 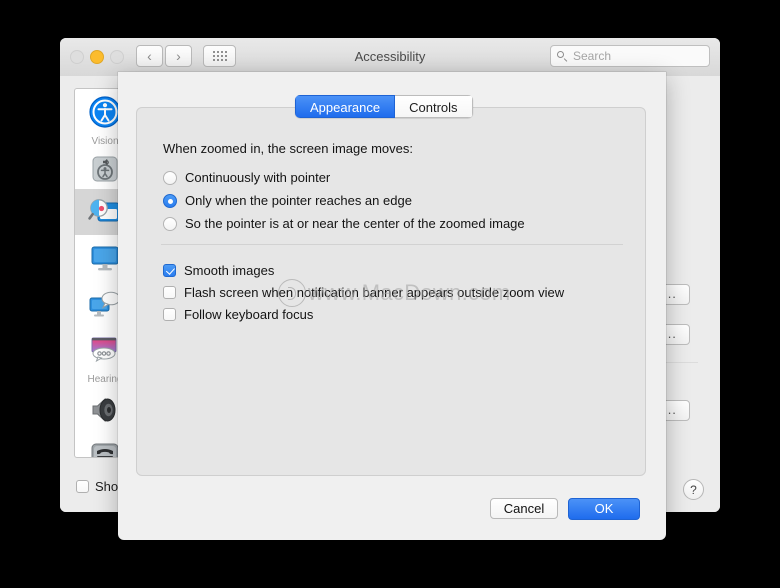 What do you see at coordinates (249, 314) in the screenshot?
I see `checkbox-label-follow-keyboard-focus: Follow keyboard focus` at bounding box center [249, 314].